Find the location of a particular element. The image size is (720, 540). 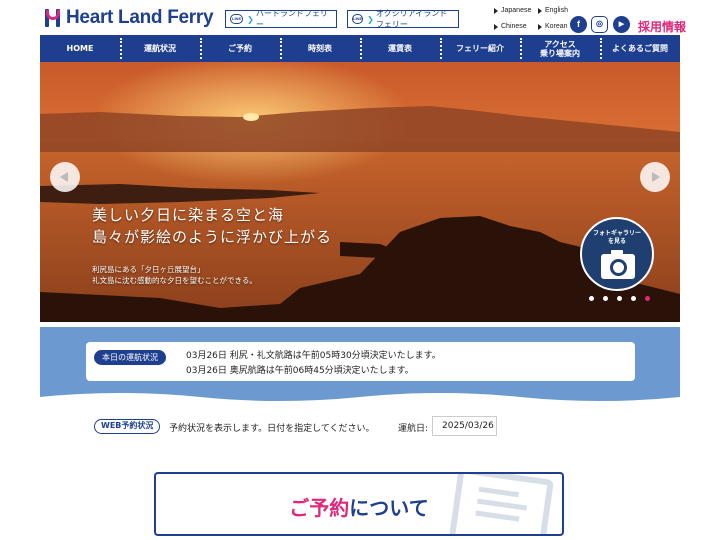

lang-label: Japanese is located at coordinates (516, 10).